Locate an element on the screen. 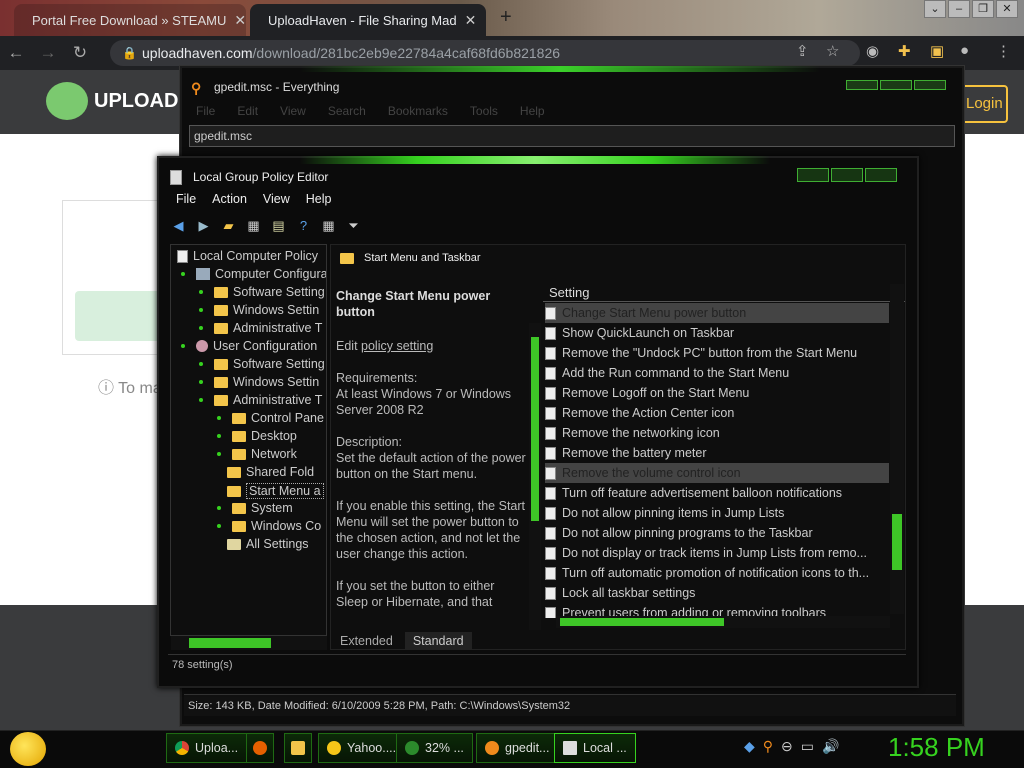 This screenshot has width=1024, height=768. list-item: Add the Run command to the Start Menu is located at coordinates (717, 373).